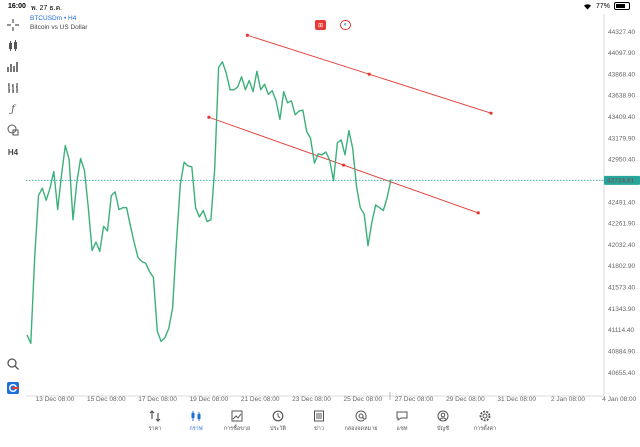  I want to click on nav-item-settings: การตั้งค่า, so click(485, 421).